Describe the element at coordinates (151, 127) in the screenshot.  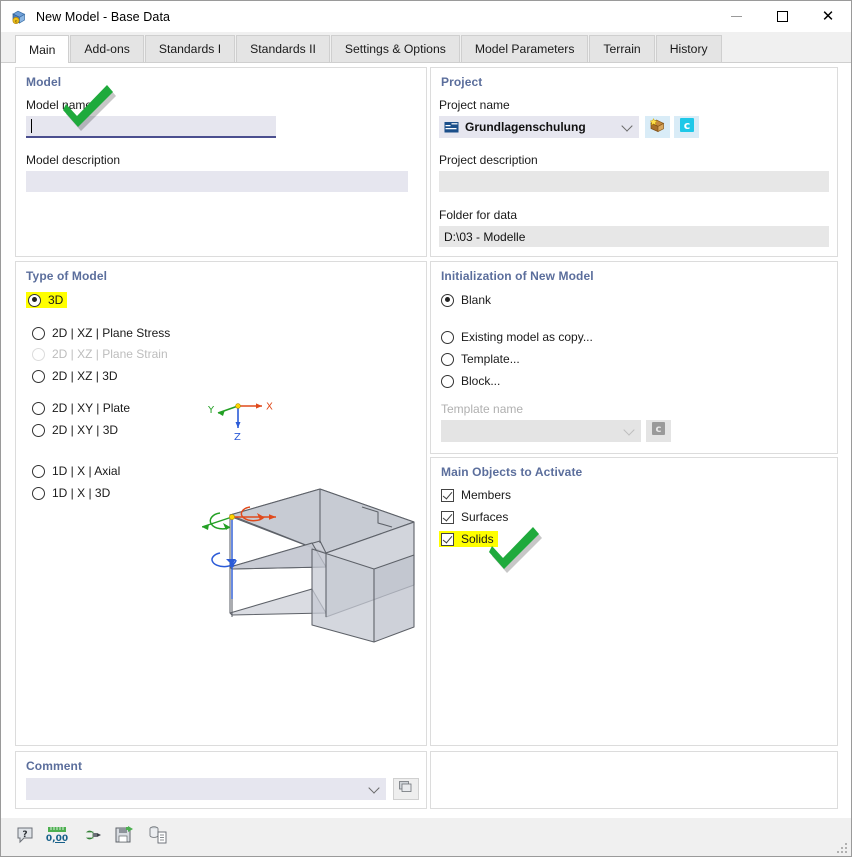
I see `model-name-input` at that location.